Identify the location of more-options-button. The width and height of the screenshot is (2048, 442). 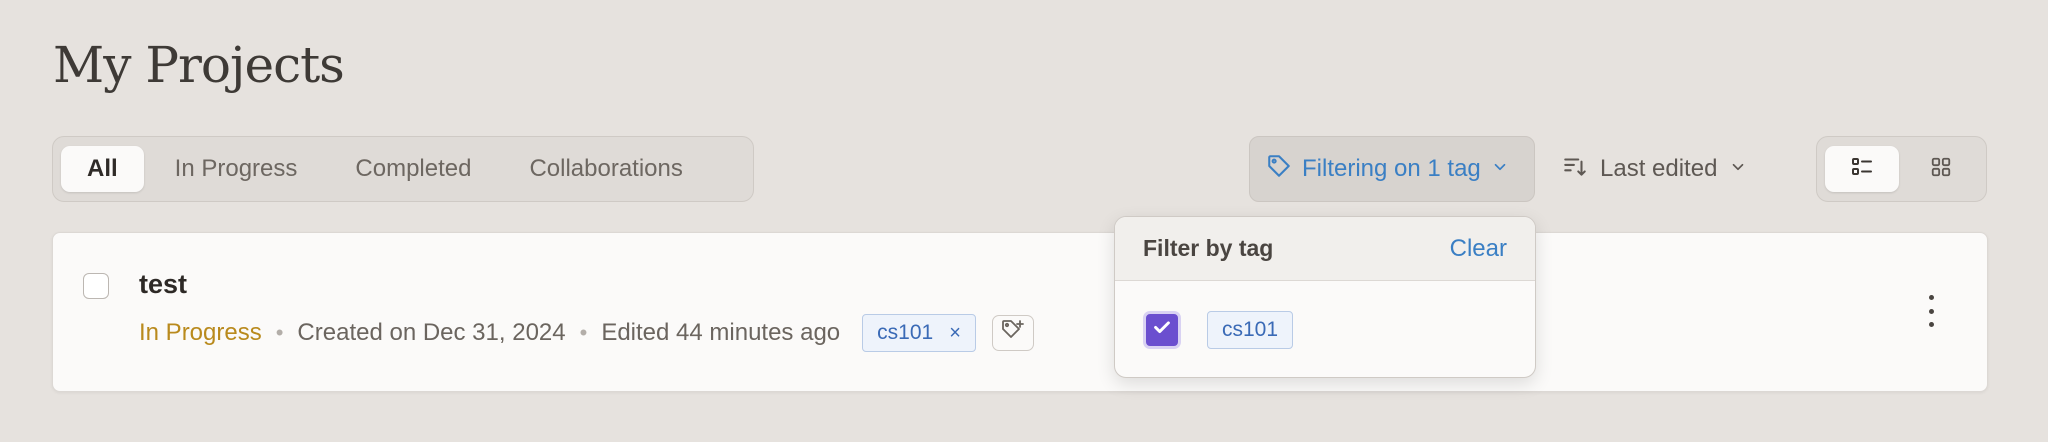
(1931, 311).